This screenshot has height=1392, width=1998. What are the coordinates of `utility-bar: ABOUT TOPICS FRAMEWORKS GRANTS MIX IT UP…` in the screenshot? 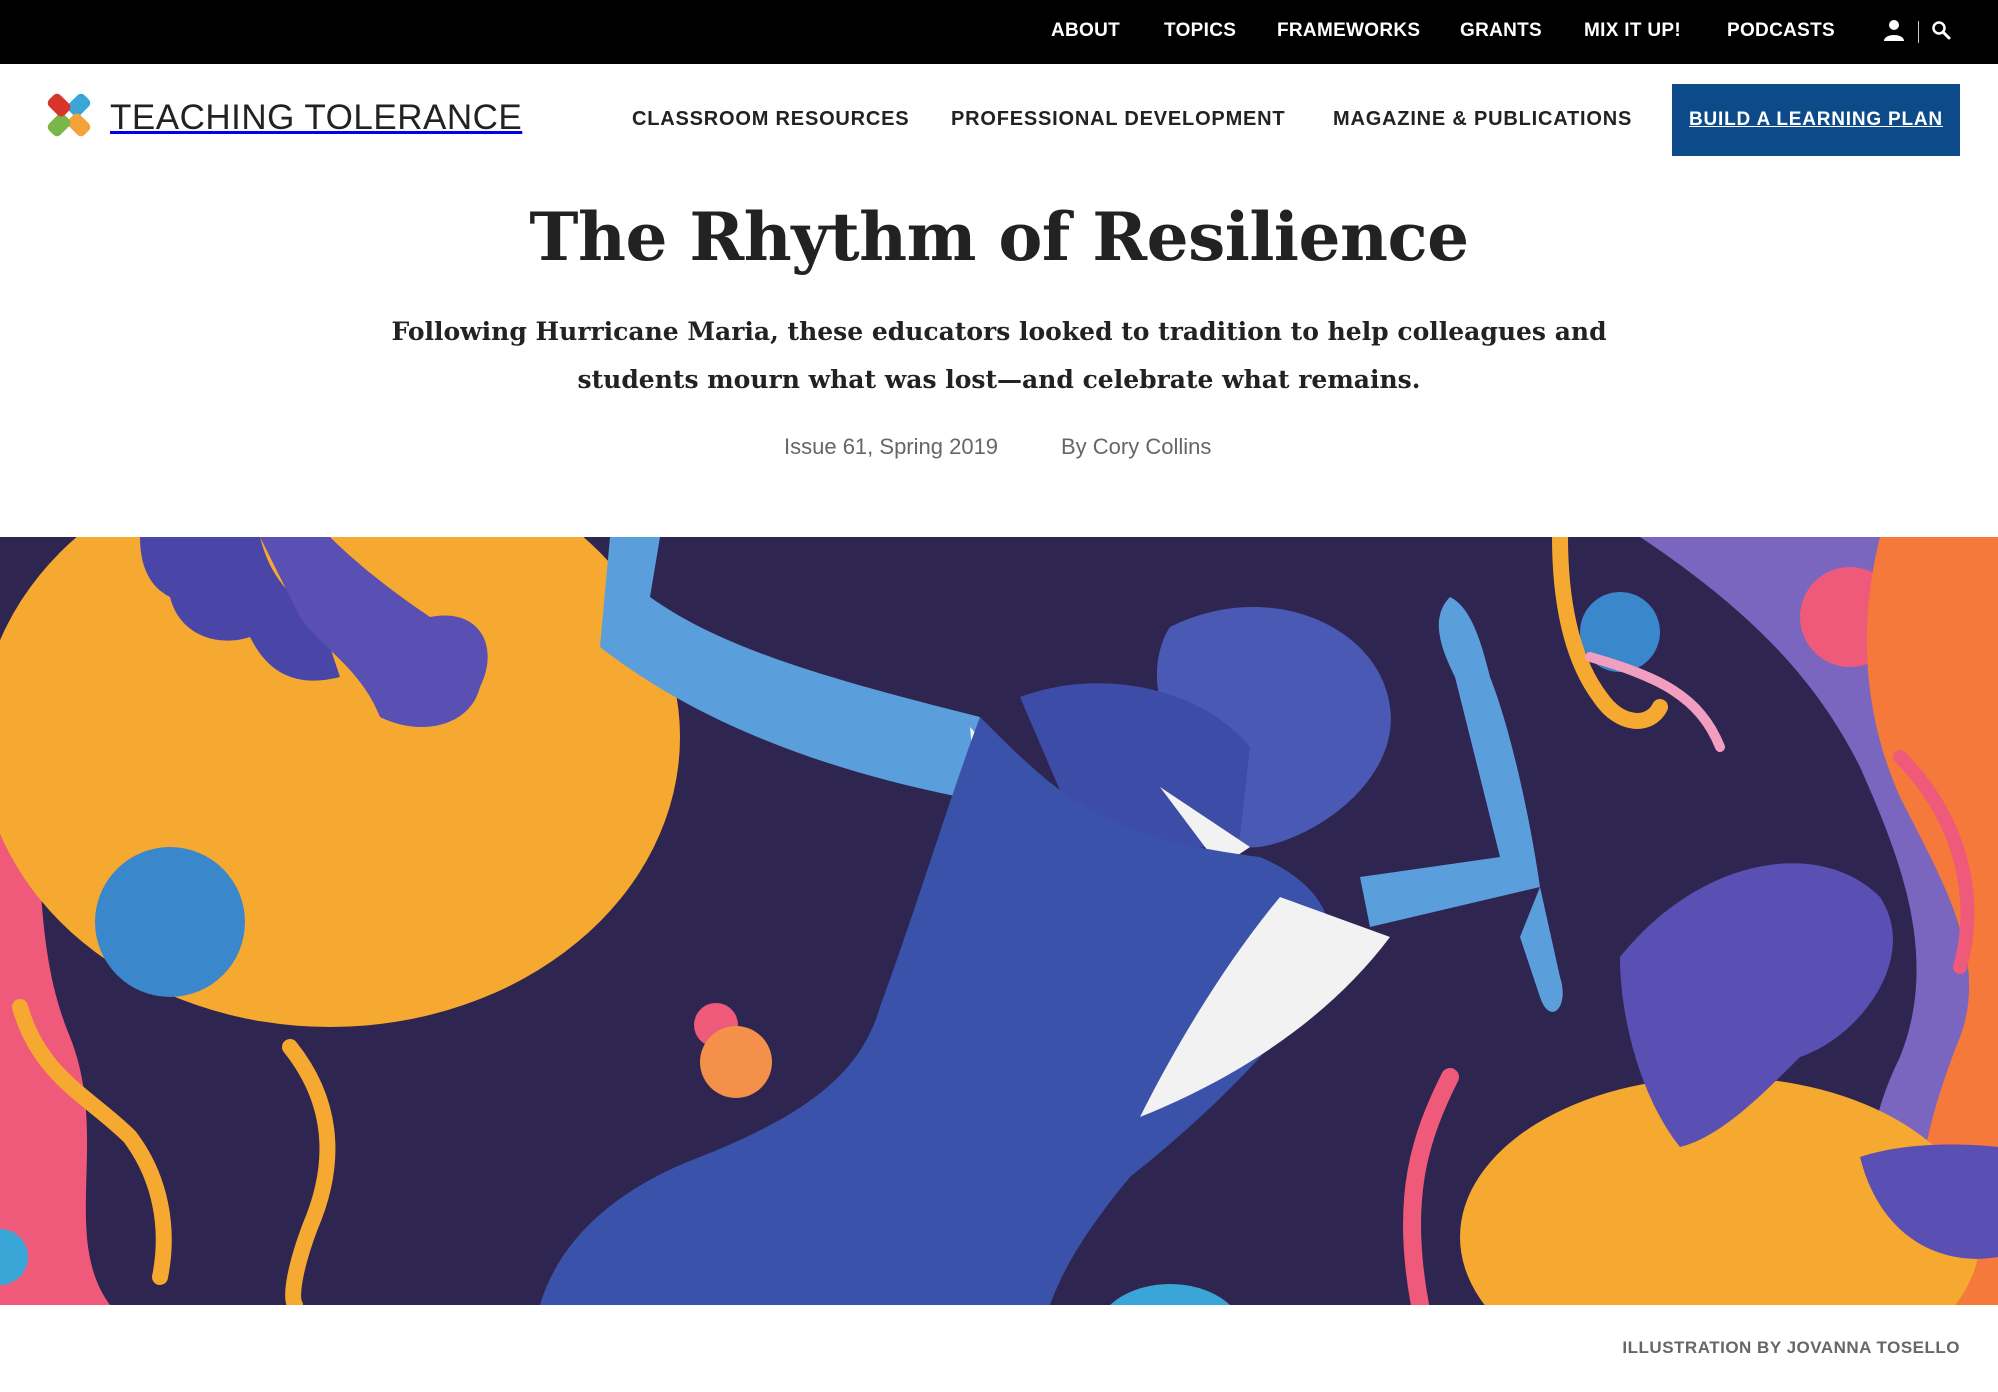 It's located at (999, 32).